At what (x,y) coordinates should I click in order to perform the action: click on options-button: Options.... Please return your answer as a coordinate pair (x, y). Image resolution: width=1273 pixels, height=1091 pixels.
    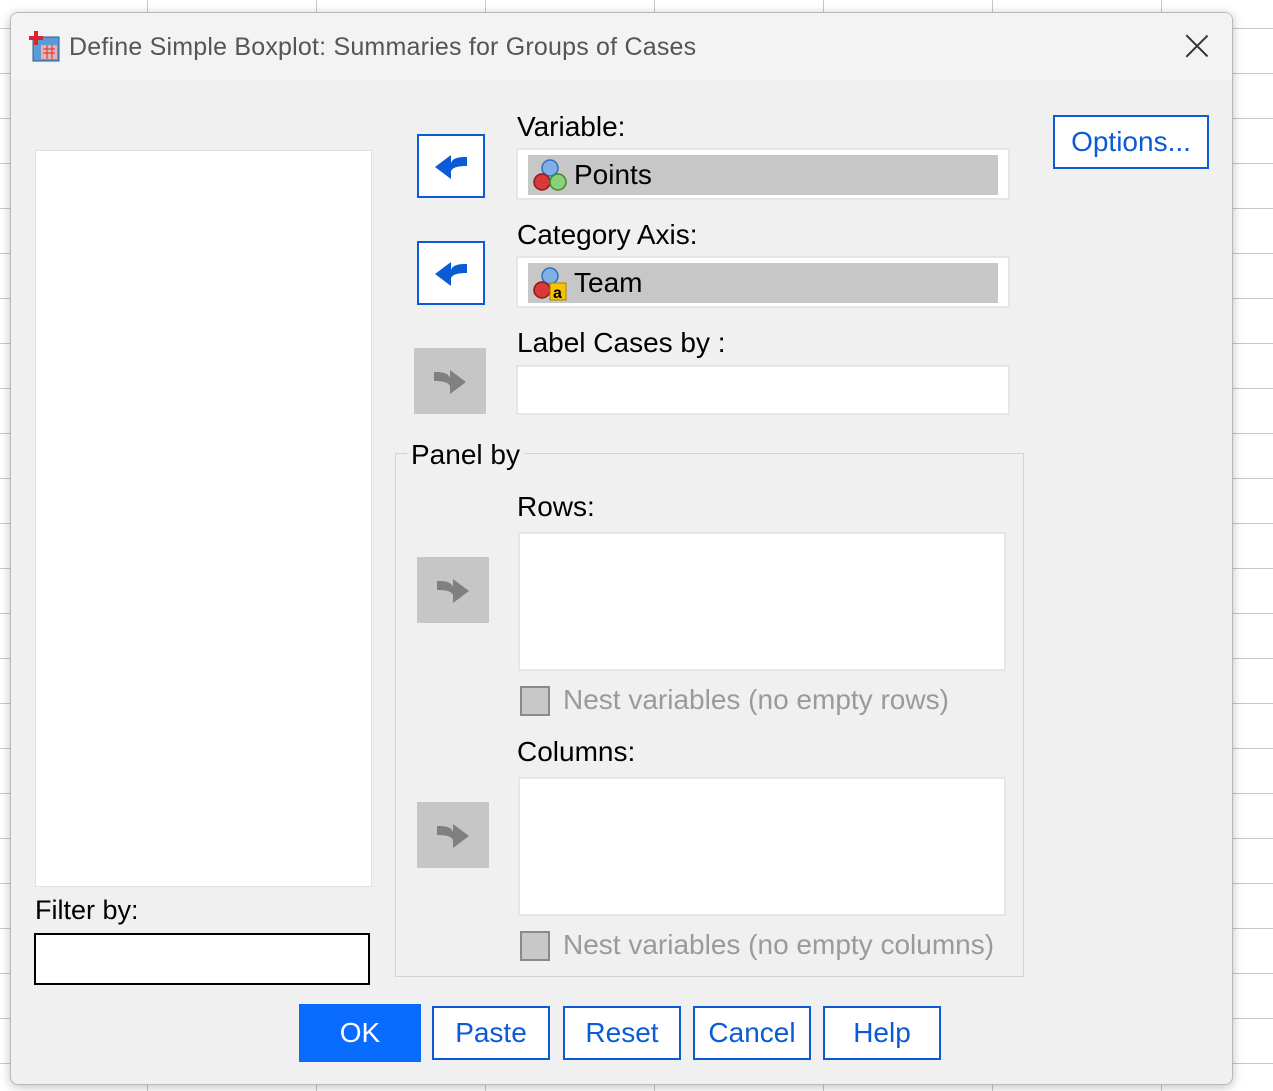
    Looking at the image, I should click on (1131, 142).